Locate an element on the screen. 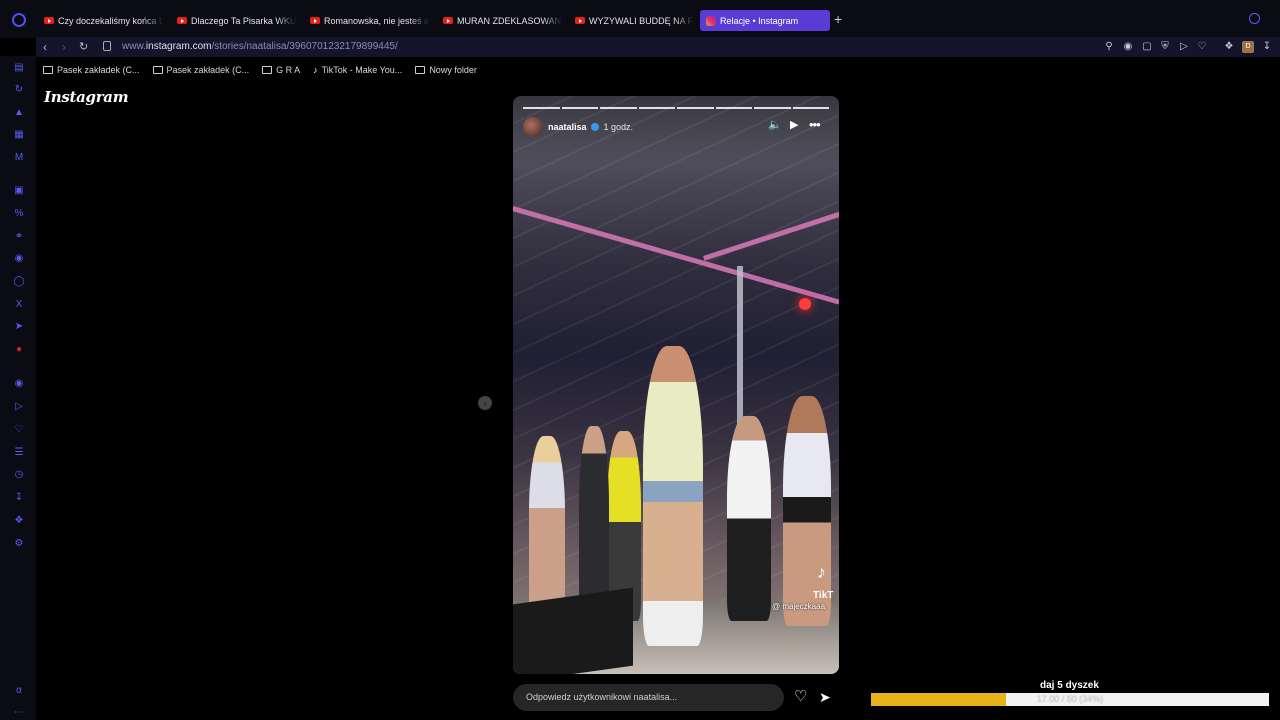 The width and height of the screenshot is (1280, 720). share-send-icon: ➤ is located at coordinates (825, 697).